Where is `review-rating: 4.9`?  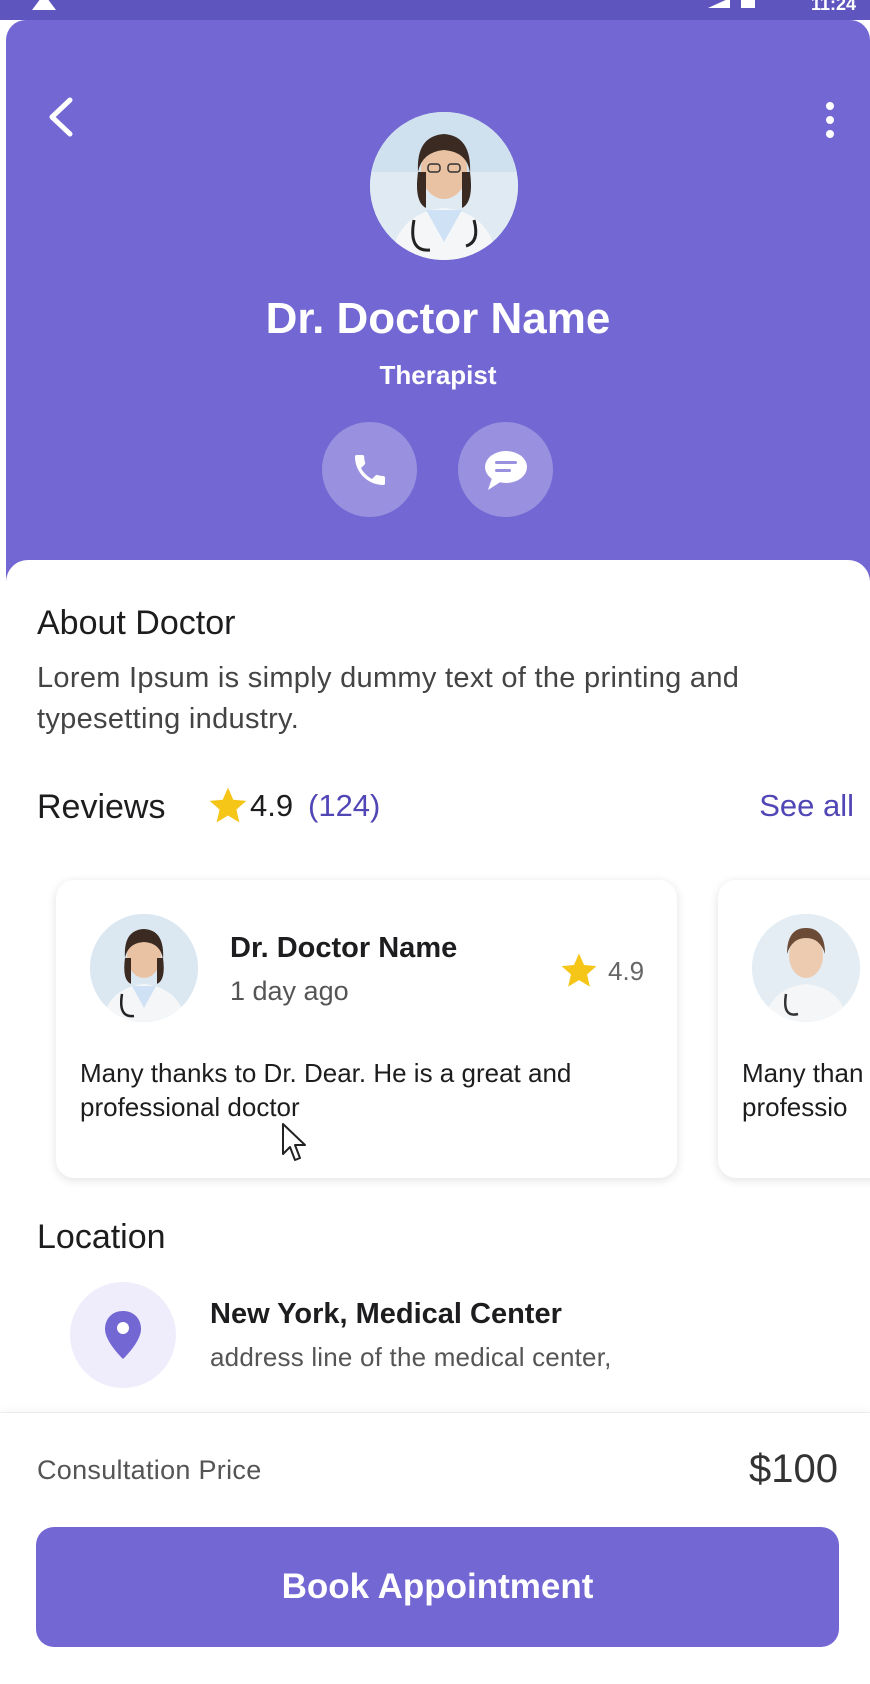
review-rating: 4.9 is located at coordinates (626, 971).